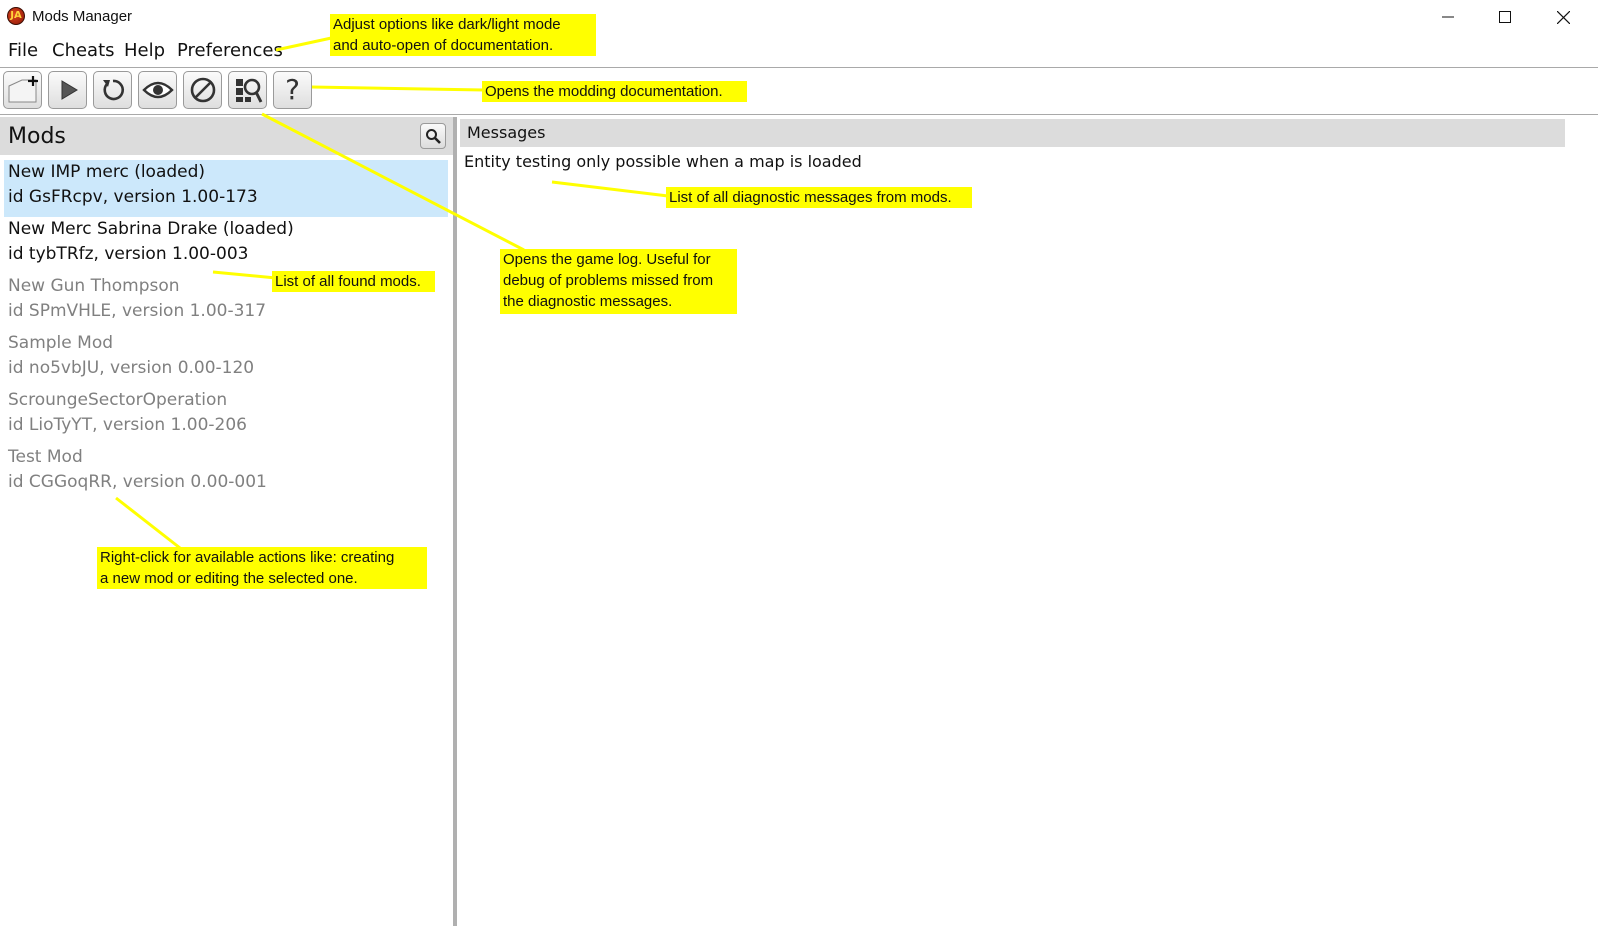 Image resolution: width=1598 pixels, height=926 pixels. I want to click on mod-list-item: Test Mod id CGGoqRR, version 0.00-001, so click(226, 473).